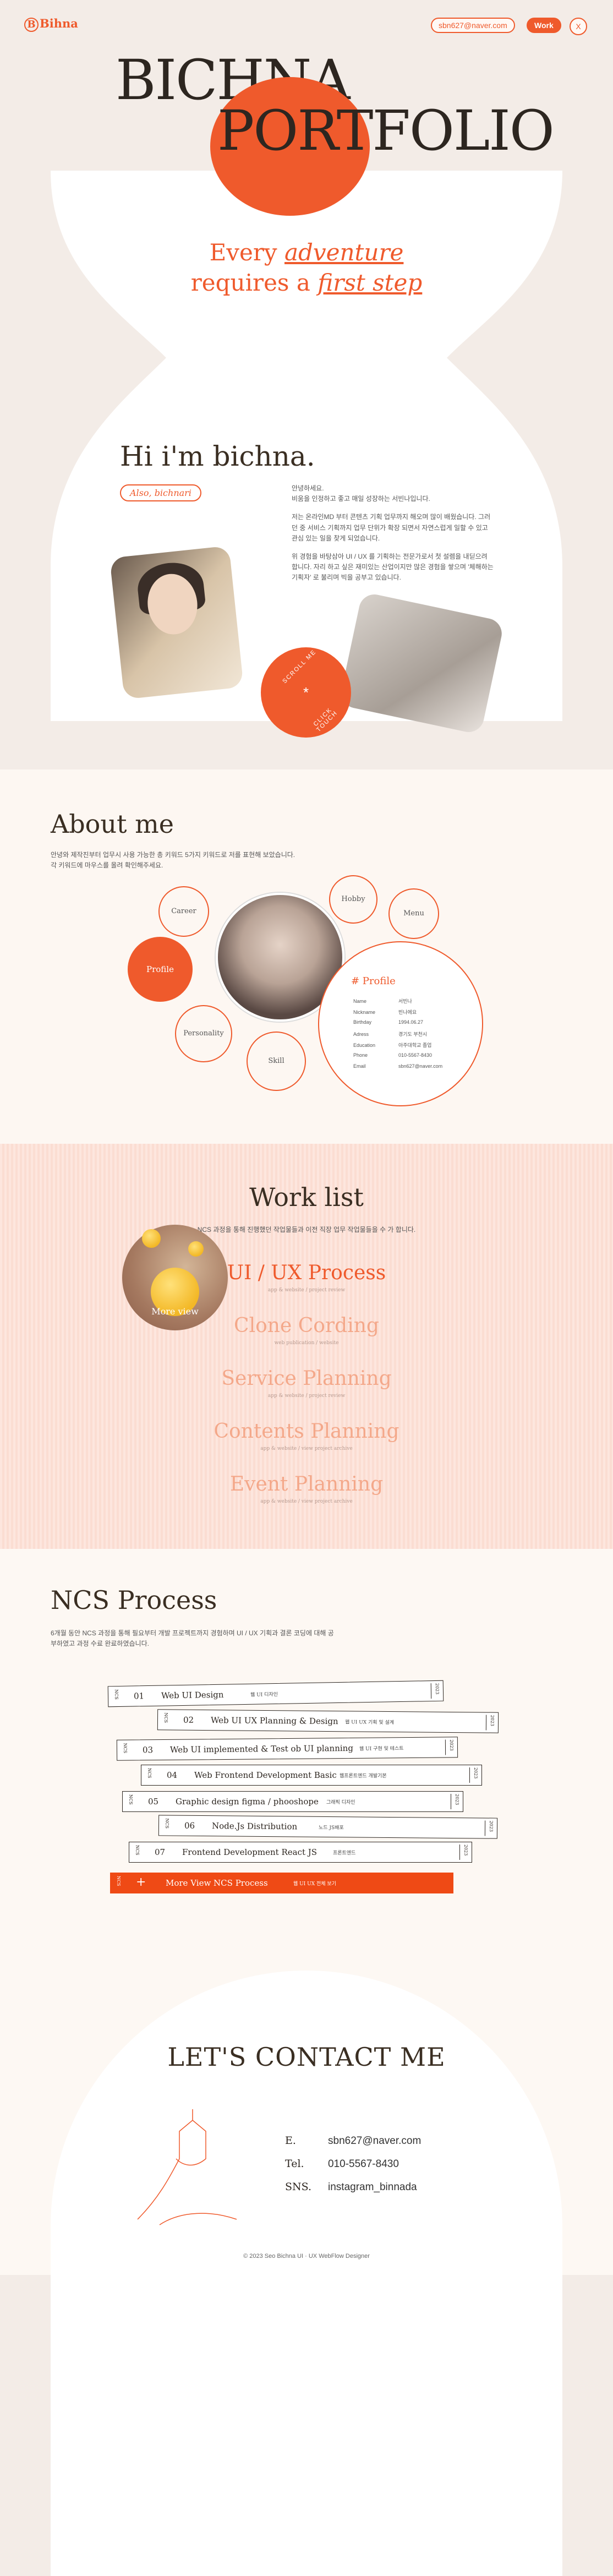 This screenshot has height=2576, width=613. What do you see at coordinates (306, 268) in the screenshot?
I see `hero-tagline: Every adventure requires a first step` at bounding box center [306, 268].